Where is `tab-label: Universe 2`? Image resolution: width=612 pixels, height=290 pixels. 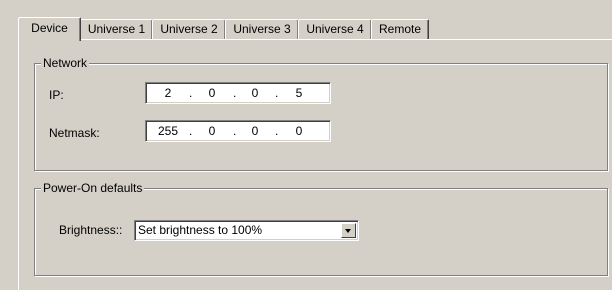
tab-label: Universe 2 is located at coordinates (189, 29).